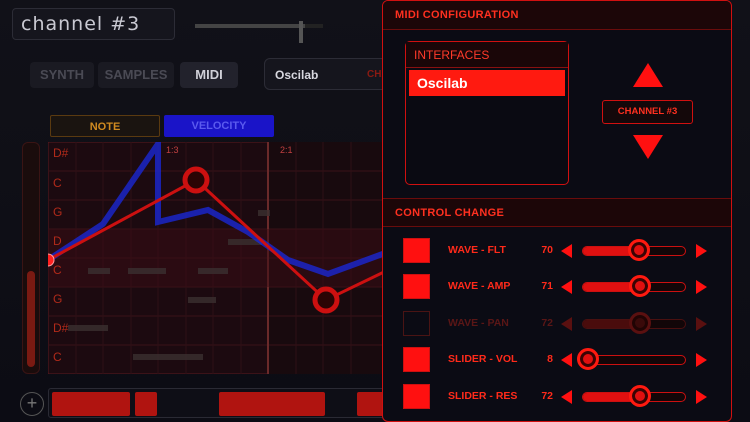  What do you see at coordinates (547, 286) in the screenshot?
I see `control-value: 71` at bounding box center [547, 286].